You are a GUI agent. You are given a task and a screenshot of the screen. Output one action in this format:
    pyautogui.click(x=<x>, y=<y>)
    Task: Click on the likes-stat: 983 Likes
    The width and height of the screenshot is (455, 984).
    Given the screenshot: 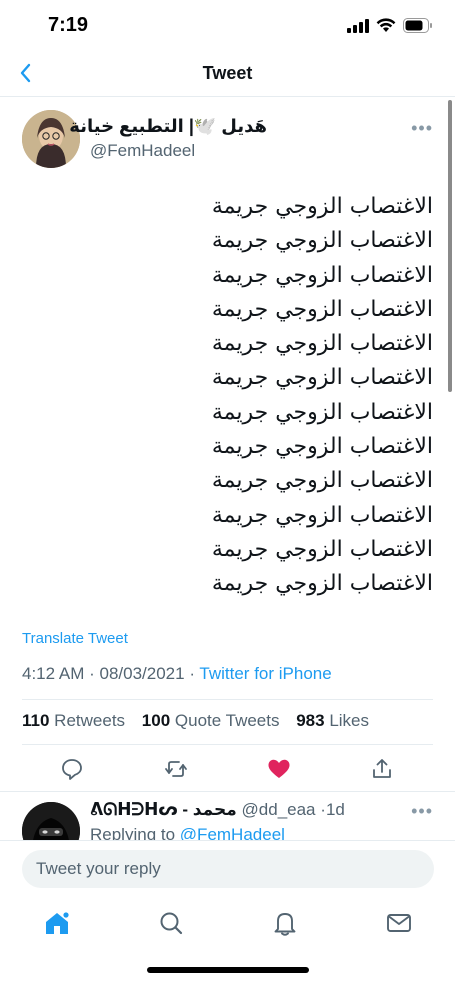 What is the action you would take?
    pyautogui.click(x=332, y=720)
    